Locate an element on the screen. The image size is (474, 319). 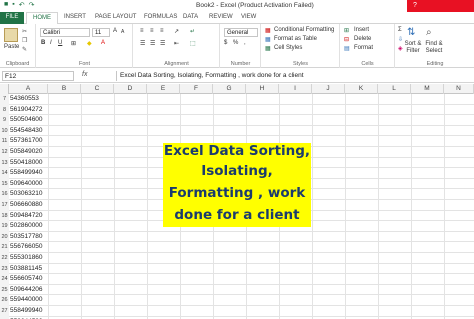
cell-a: 555301860 is located at coordinates (29, 258).